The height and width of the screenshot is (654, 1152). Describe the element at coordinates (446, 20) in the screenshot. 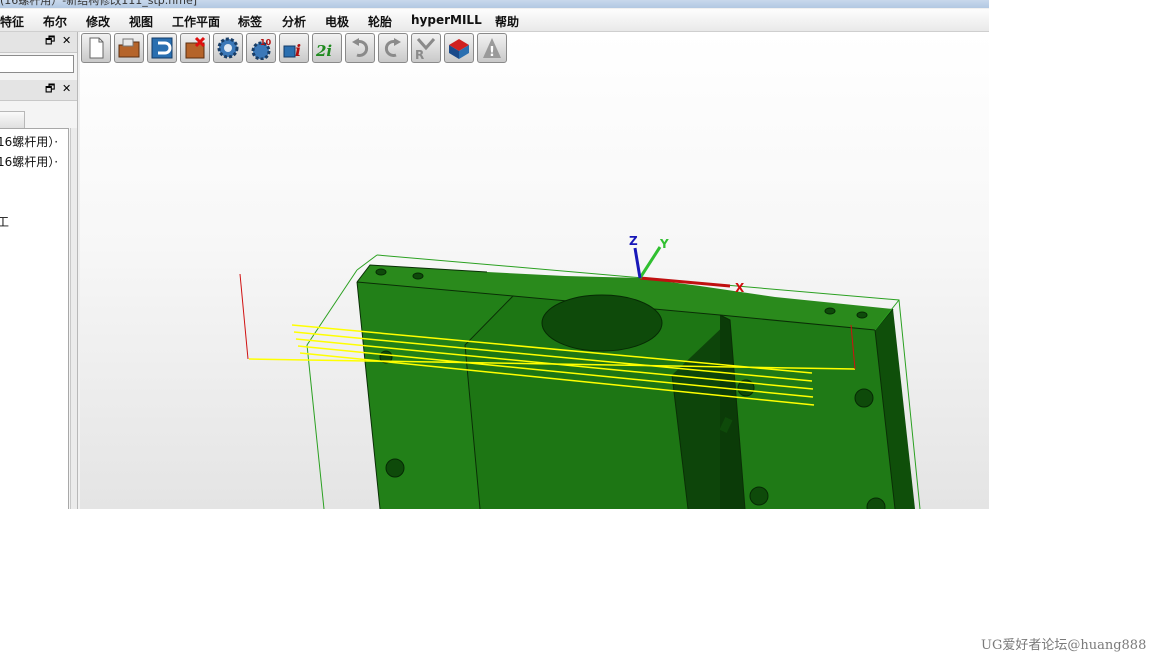

I see `menu-hypermill: hyperMILL` at that location.